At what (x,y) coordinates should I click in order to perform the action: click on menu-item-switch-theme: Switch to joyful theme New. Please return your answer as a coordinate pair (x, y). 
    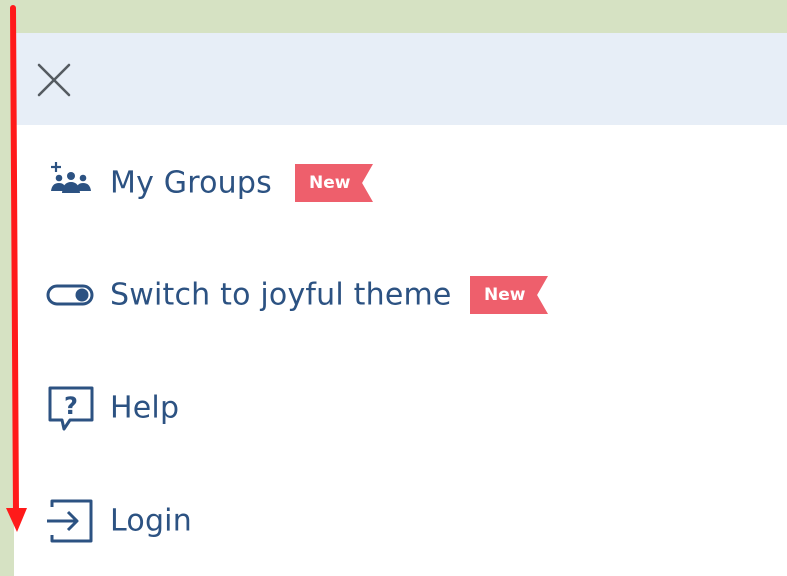
    Looking at the image, I should click on (400, 295).